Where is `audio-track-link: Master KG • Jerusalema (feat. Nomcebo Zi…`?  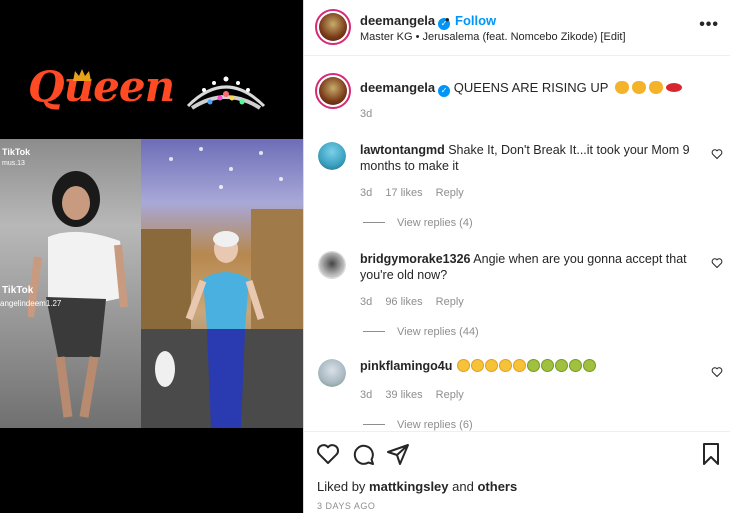 audio-track-link: Master KG • Jerusalema (feat. Nomcebo Zi… is located at coordinates (493, 37).